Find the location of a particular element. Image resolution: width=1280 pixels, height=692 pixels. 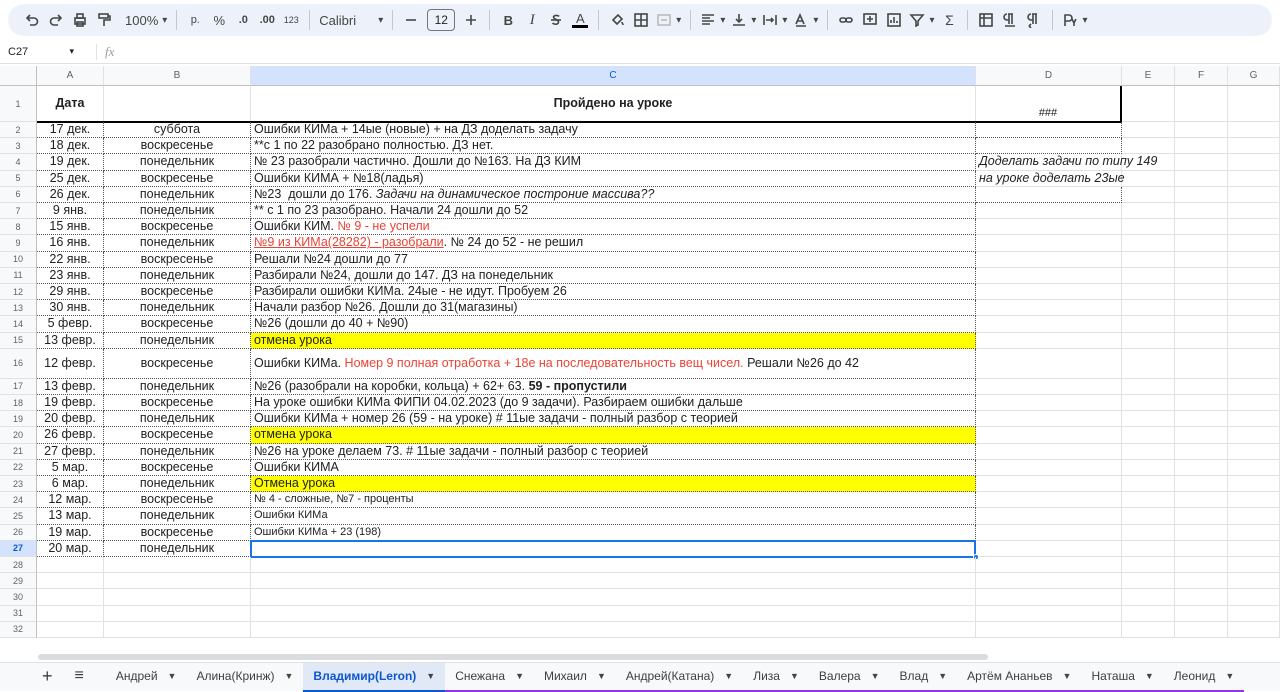

sheet-tab: Влад ▼ is located at coordinates (923, 677).